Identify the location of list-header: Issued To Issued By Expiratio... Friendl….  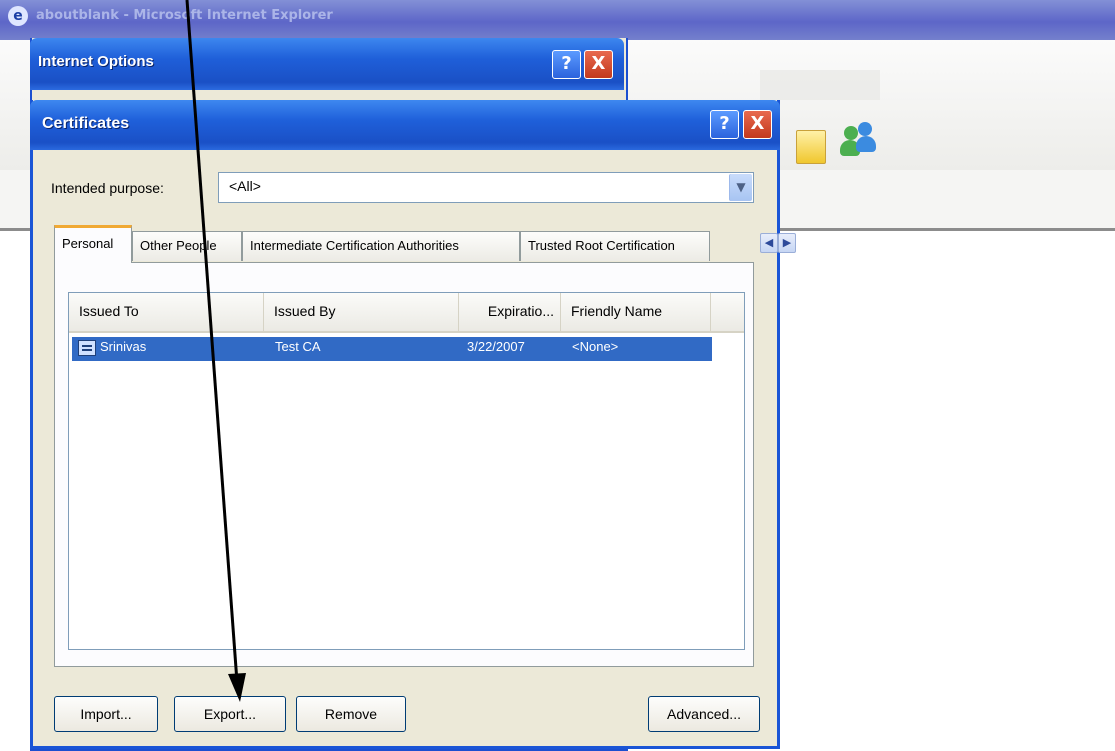
(406, 313).